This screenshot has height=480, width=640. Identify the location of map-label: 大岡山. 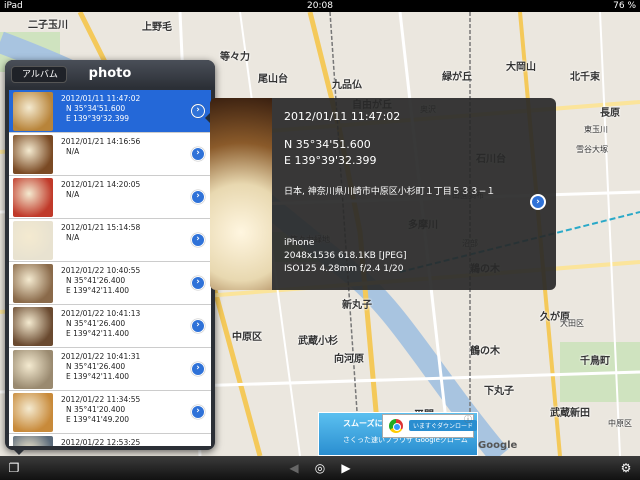
(521, 67).